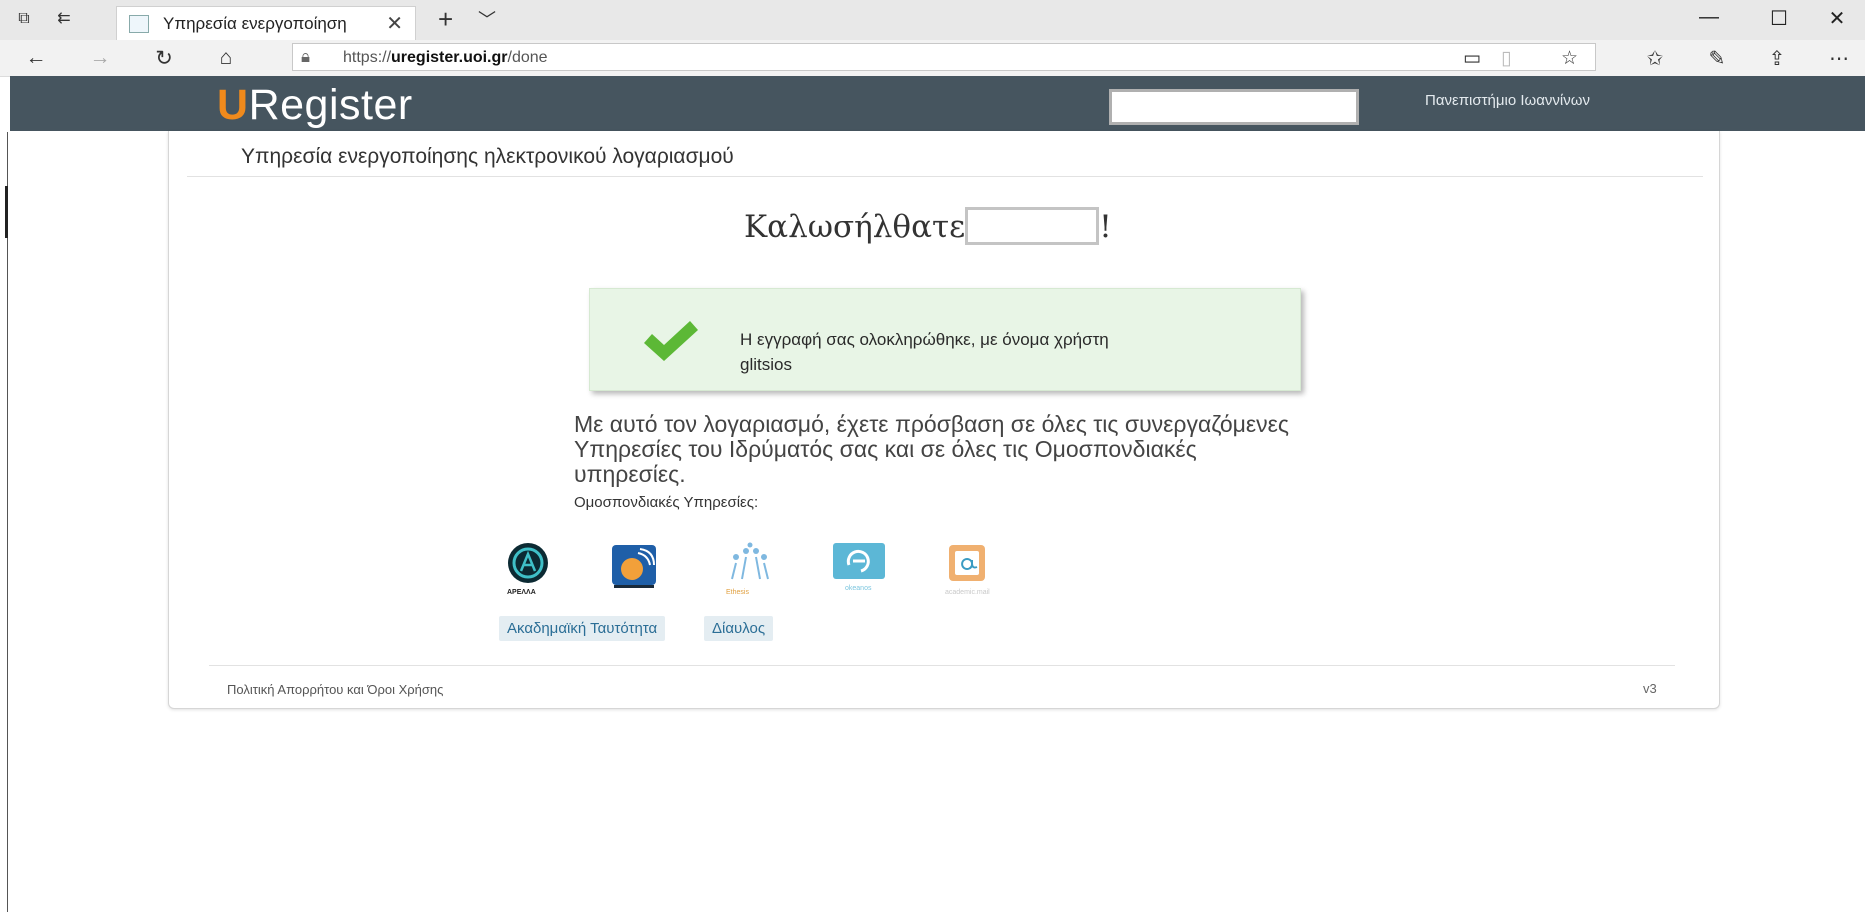  Describe the element at coordinates (671, 341) in the screenshot. I see `checkmark-icon` at that location.